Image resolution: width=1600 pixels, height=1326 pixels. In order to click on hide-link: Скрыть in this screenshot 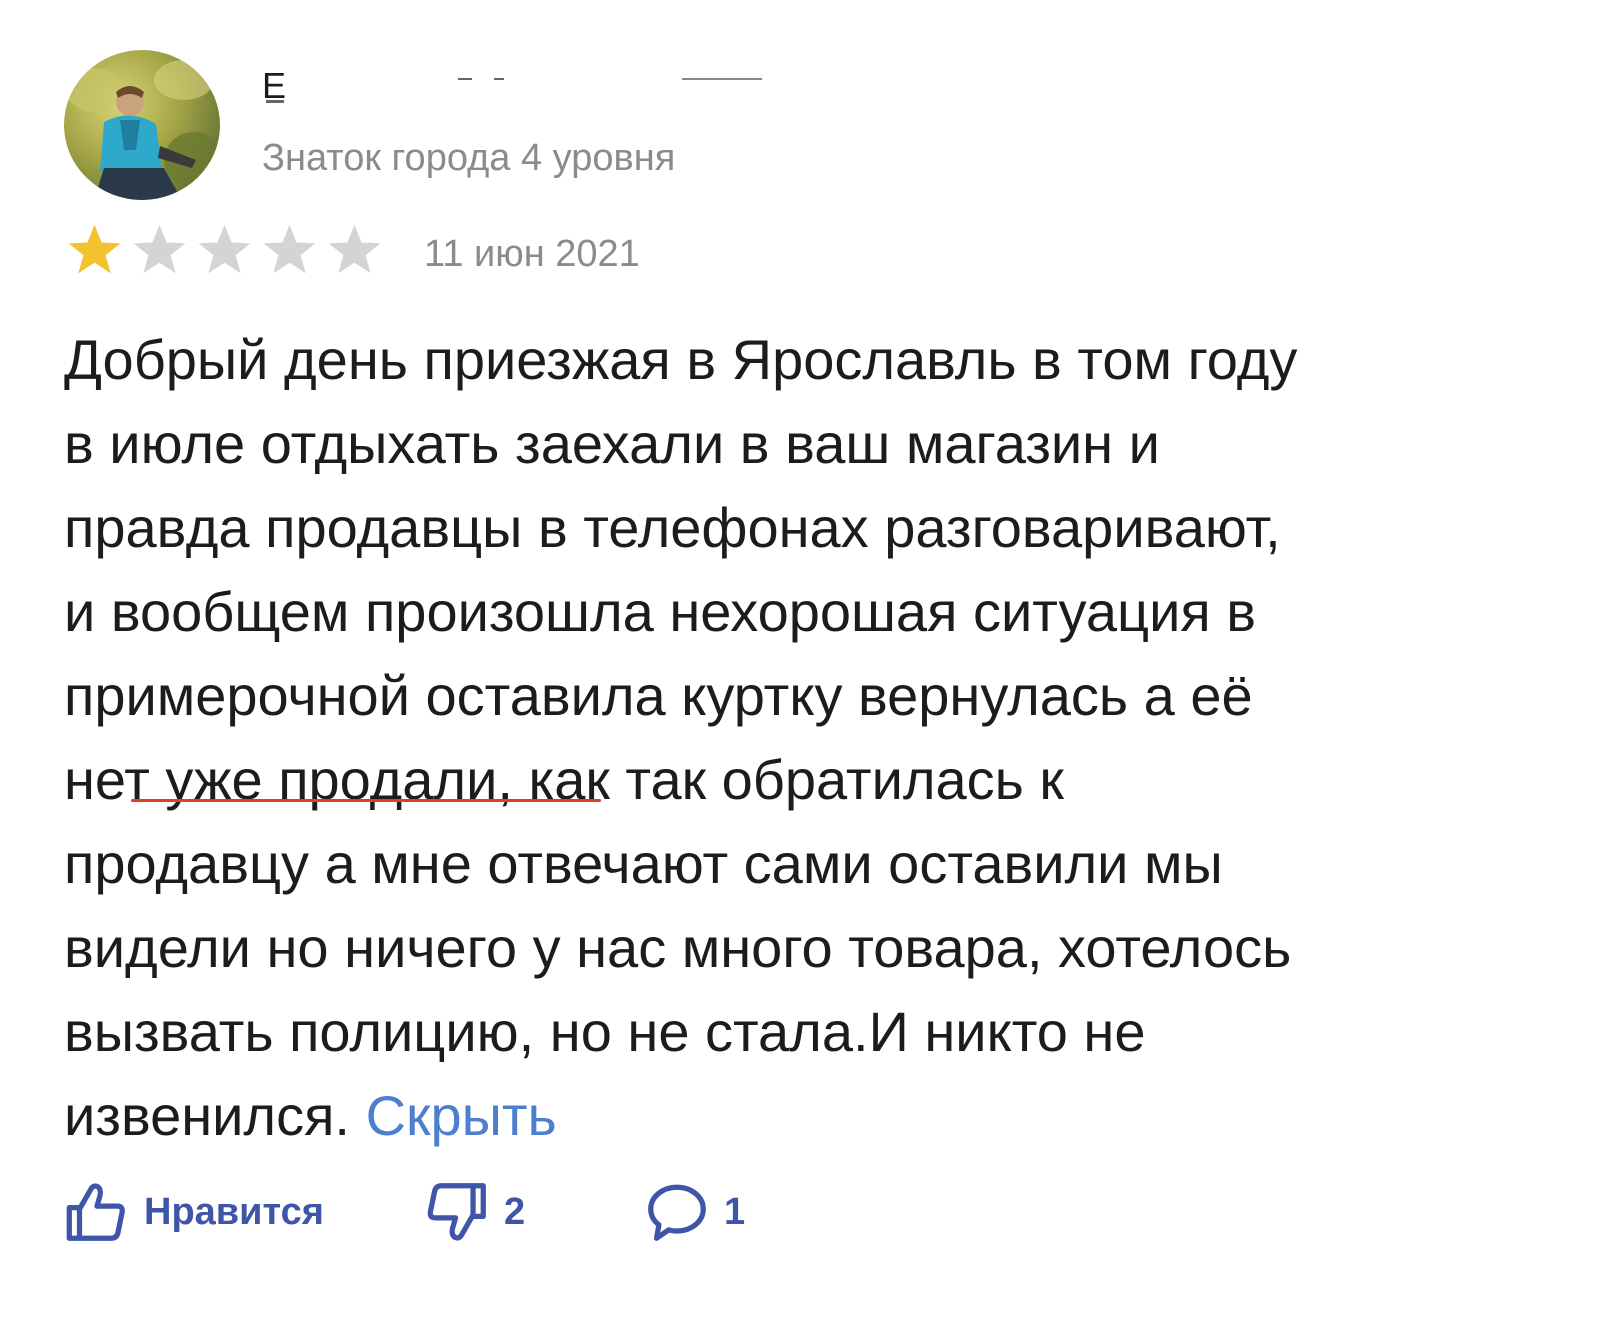, I will do `click(461, 1115)`.